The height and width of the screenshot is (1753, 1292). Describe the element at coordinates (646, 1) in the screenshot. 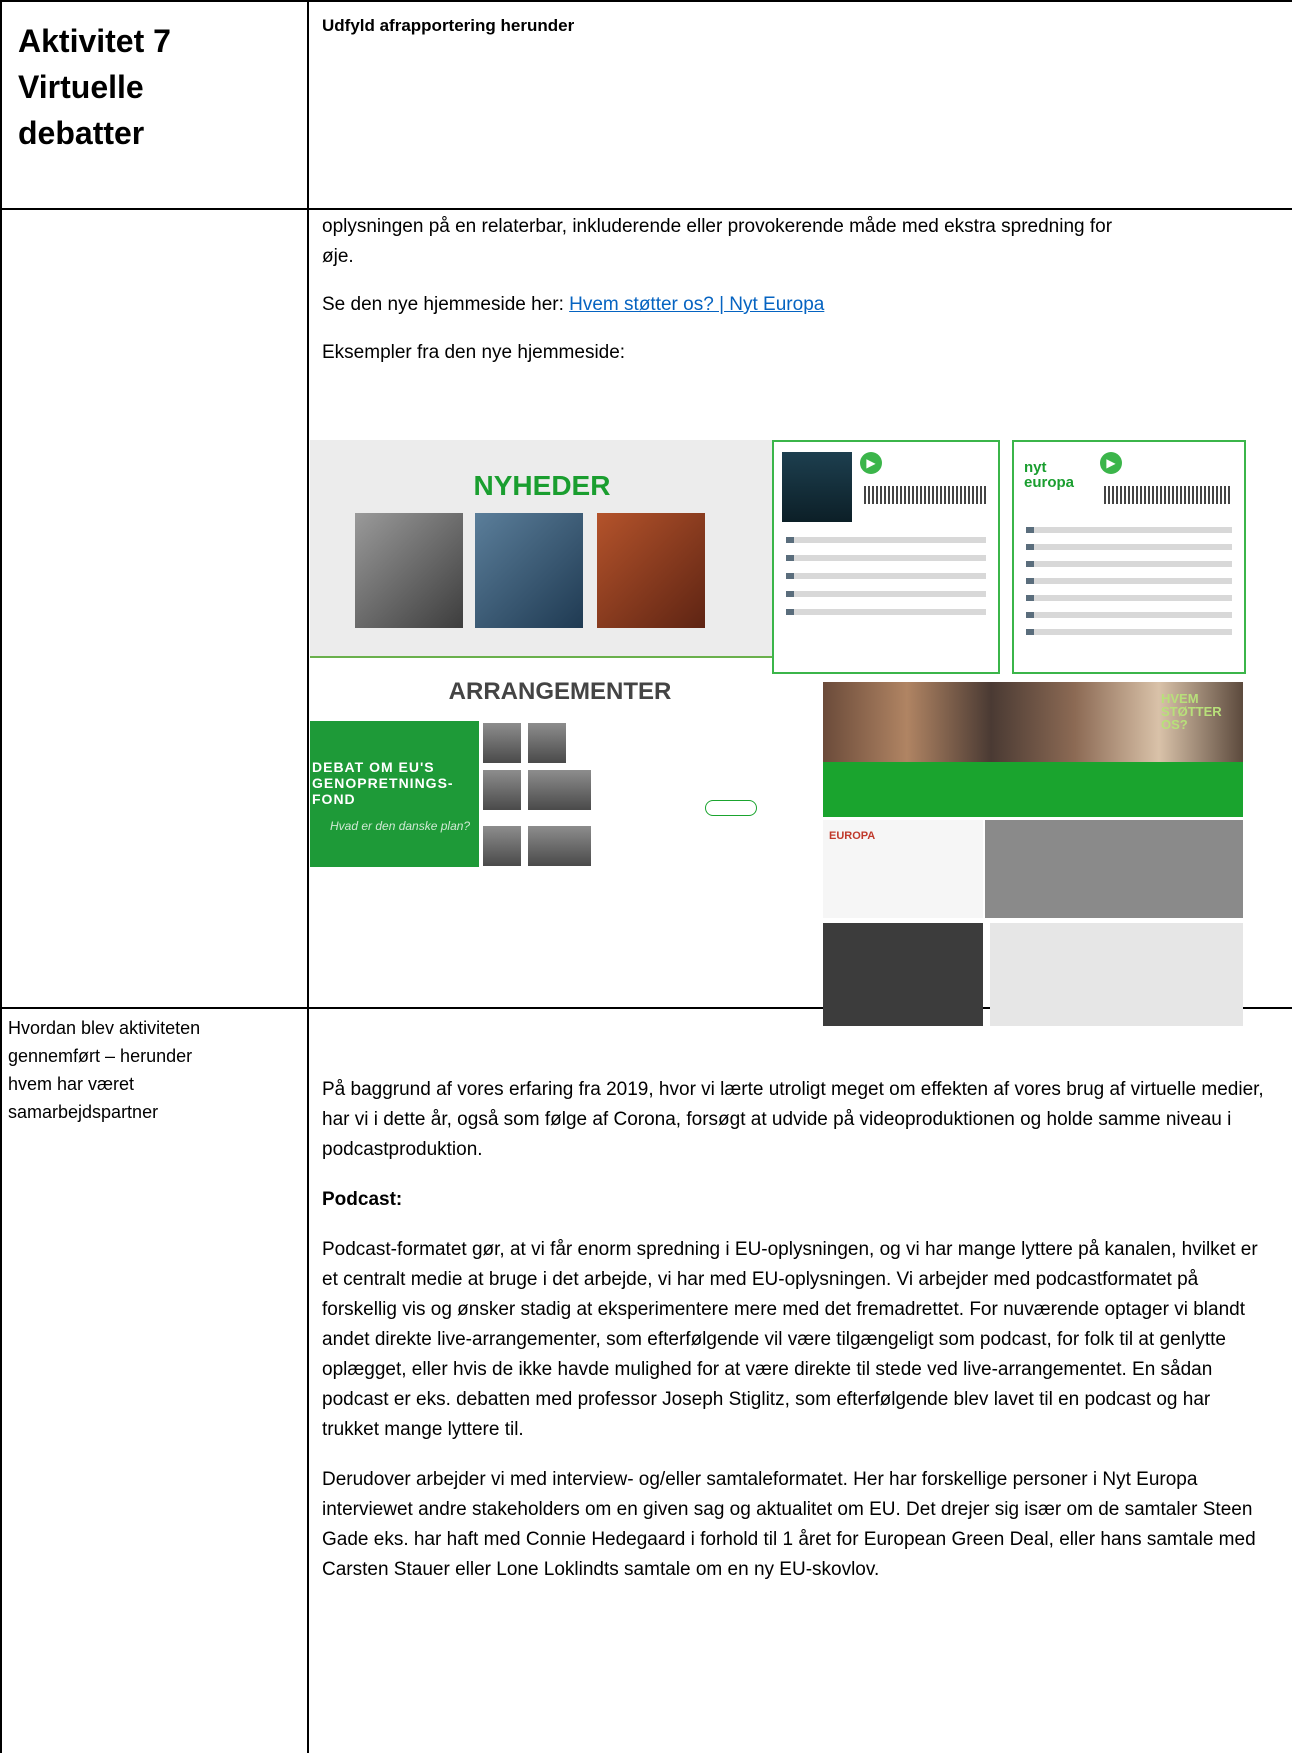

I see `table-border-top` at that location.